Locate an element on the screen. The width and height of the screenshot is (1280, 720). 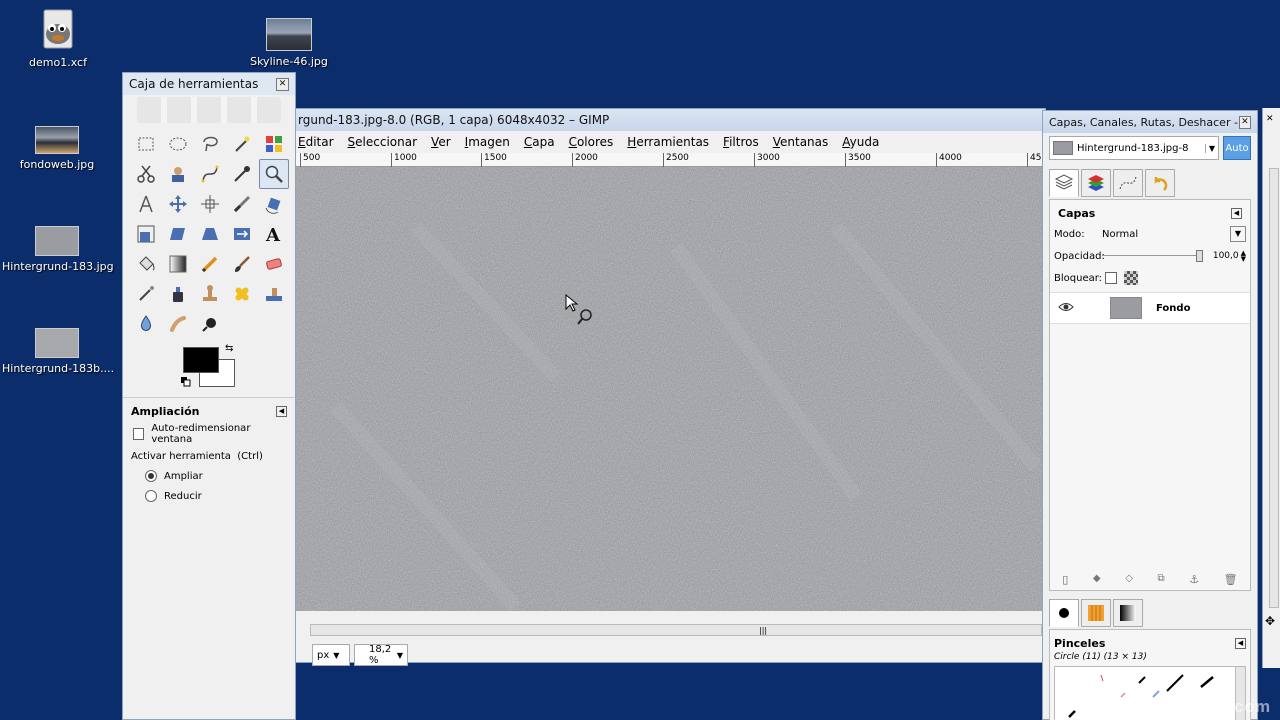
layer-row: Fondo is located at coordinates (1150, 308).